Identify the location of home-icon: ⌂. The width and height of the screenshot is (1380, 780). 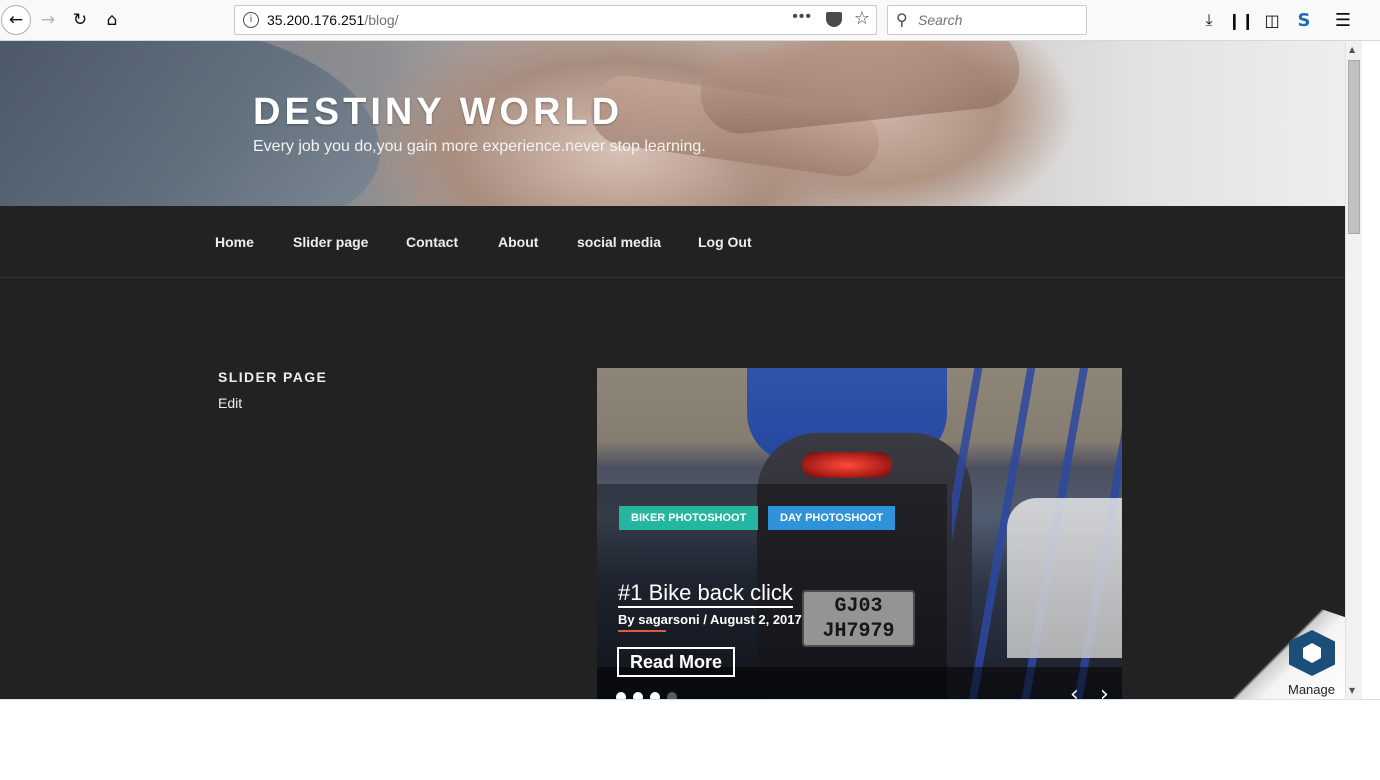
(112, 20).